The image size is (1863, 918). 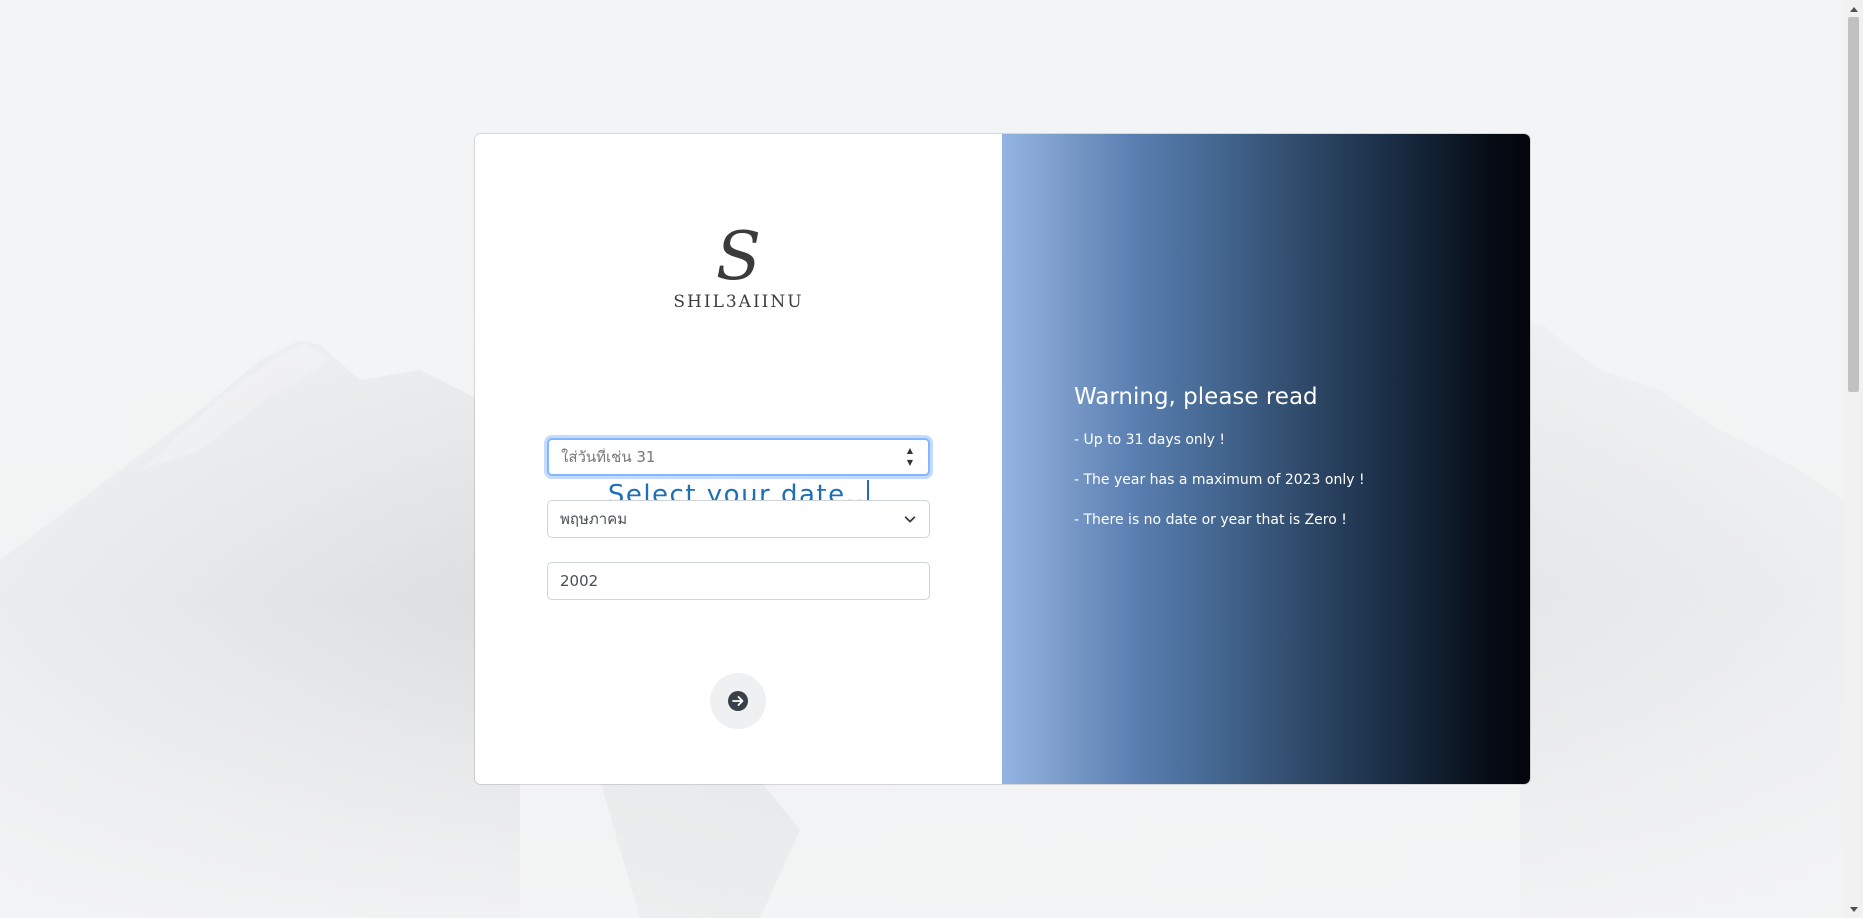 I want to click on day-input, so click(x=732, y=457).